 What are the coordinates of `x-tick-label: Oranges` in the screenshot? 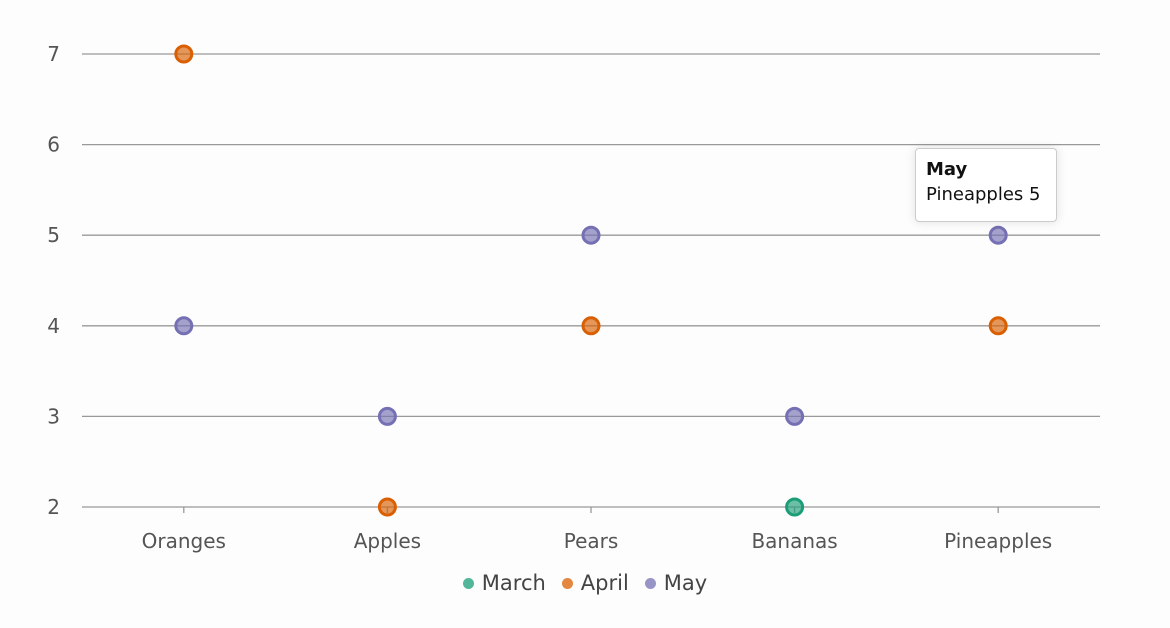 It's located at (184, 541).